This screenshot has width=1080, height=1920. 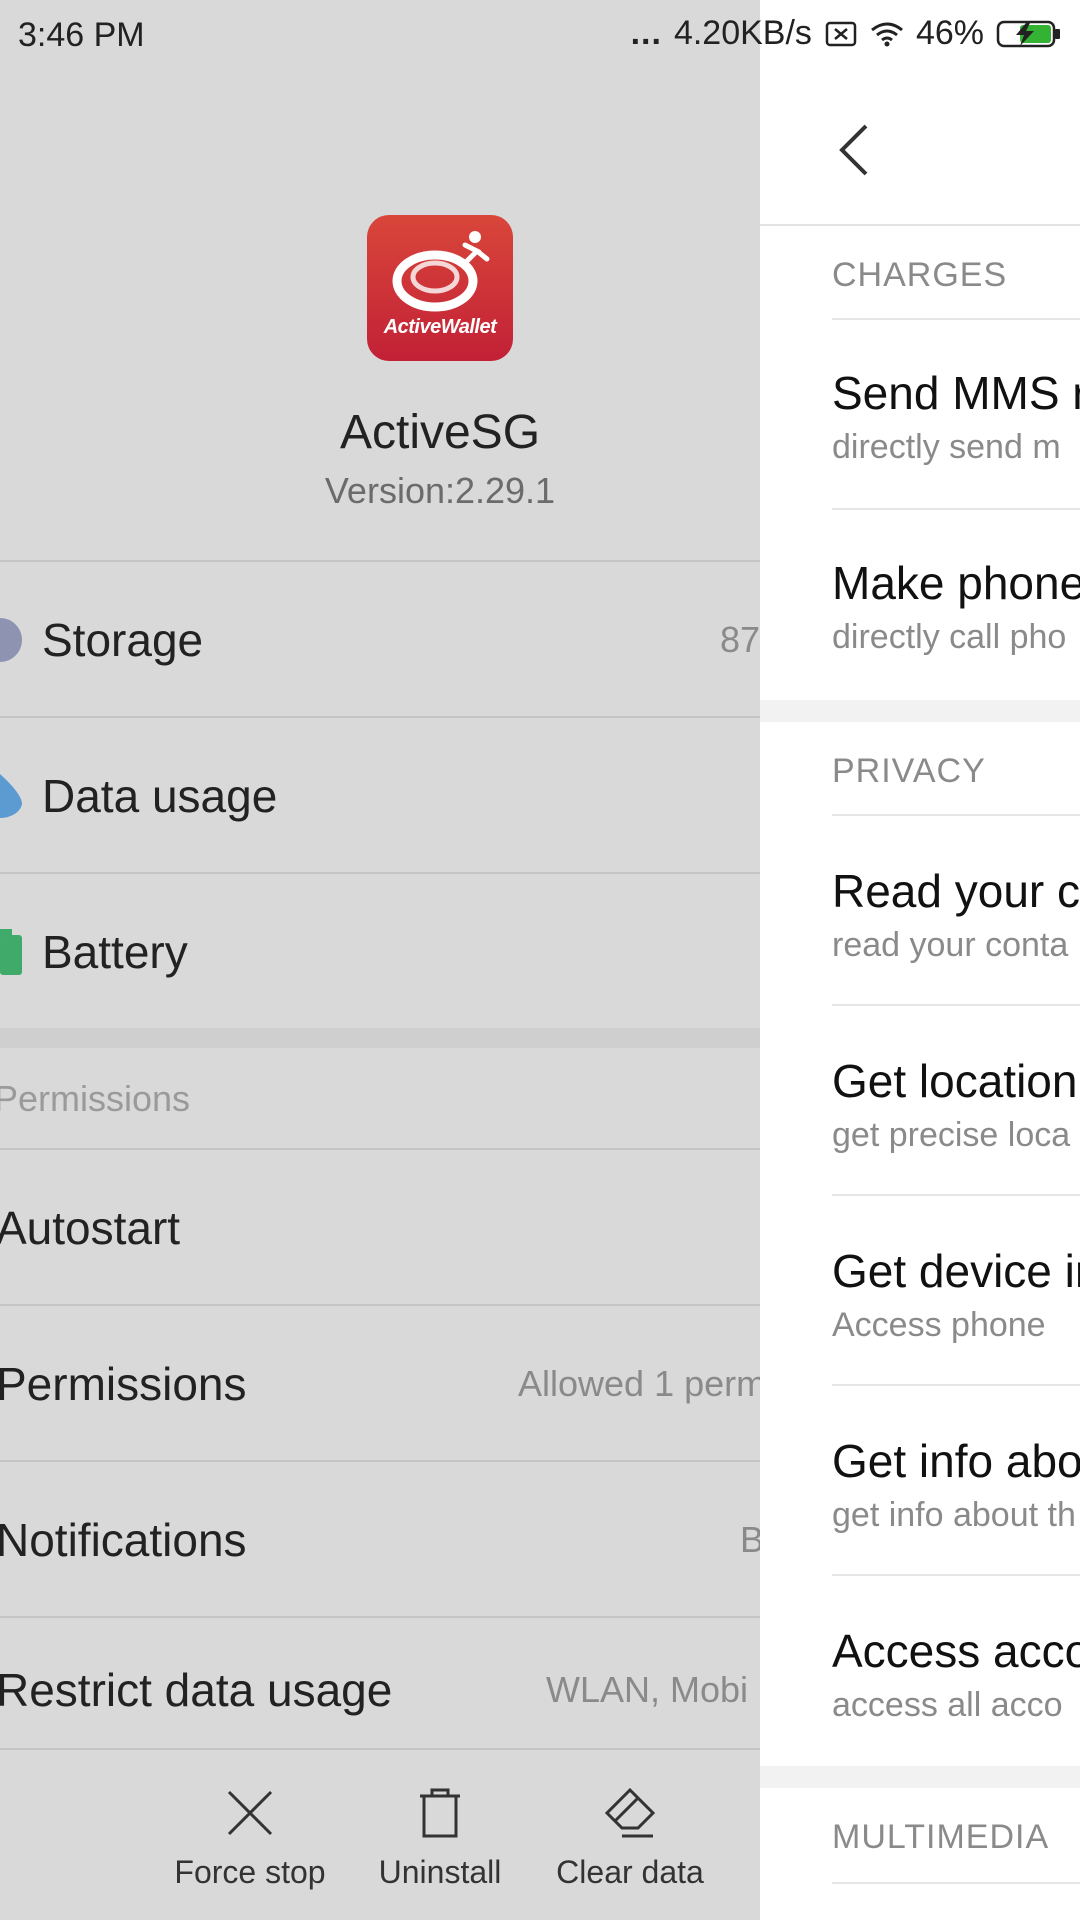 What do you see at coordinates (955, 1081) in the screenshot?
I see `permission-title: Get location` at bounding box center [955, 1081].